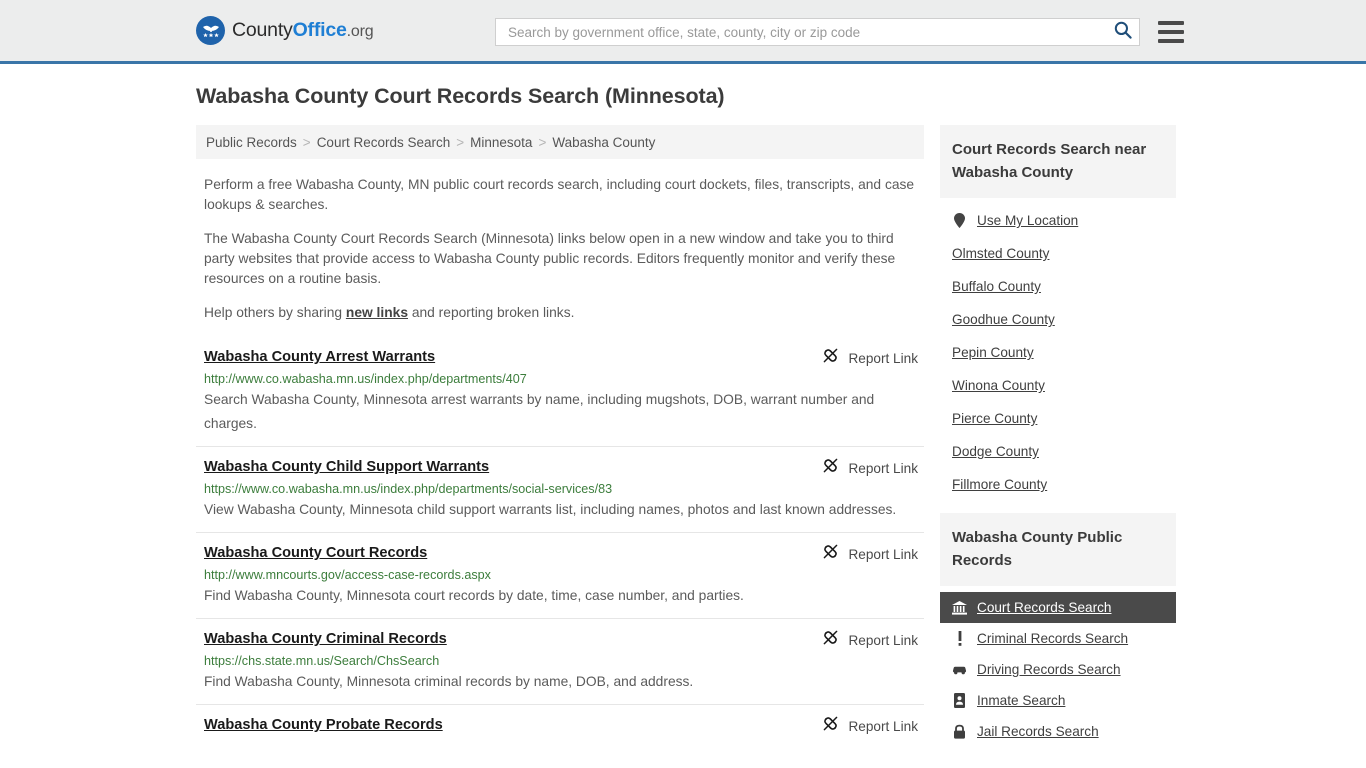  Describe the element at coordinates (262, 30) in the screenshot. I see `logo-text-county: County` at that location.